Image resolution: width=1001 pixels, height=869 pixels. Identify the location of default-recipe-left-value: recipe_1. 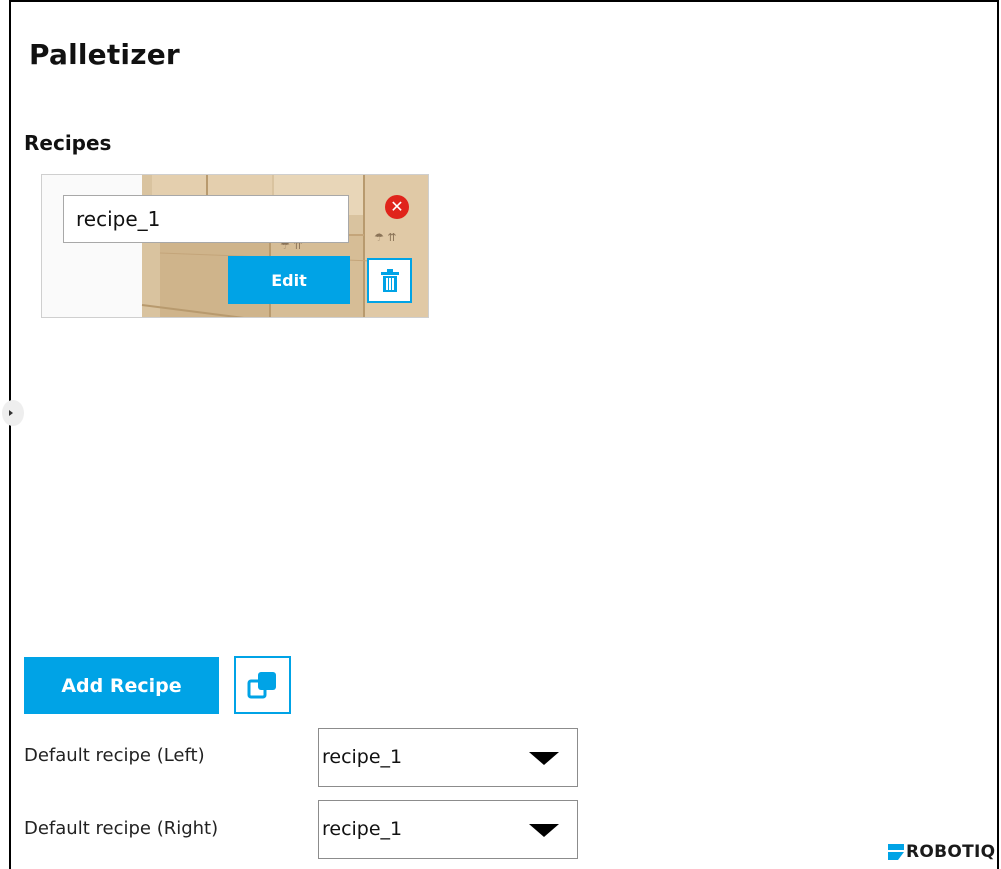
(362, 757).